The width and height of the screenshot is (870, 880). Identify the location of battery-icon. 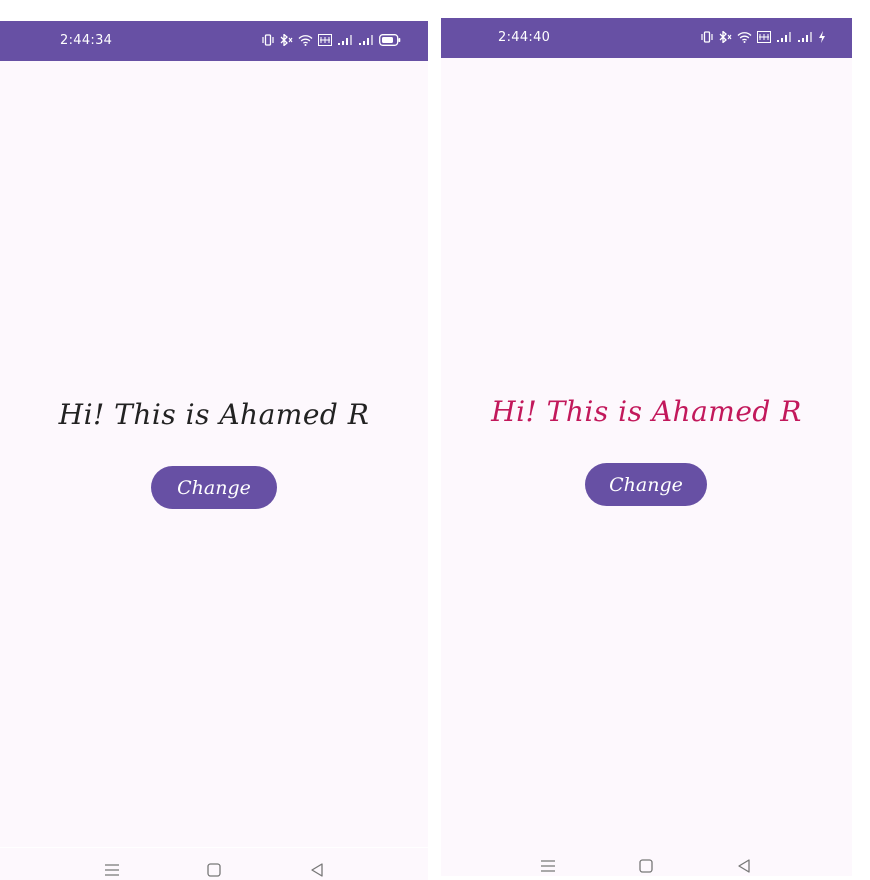
(390, 40).